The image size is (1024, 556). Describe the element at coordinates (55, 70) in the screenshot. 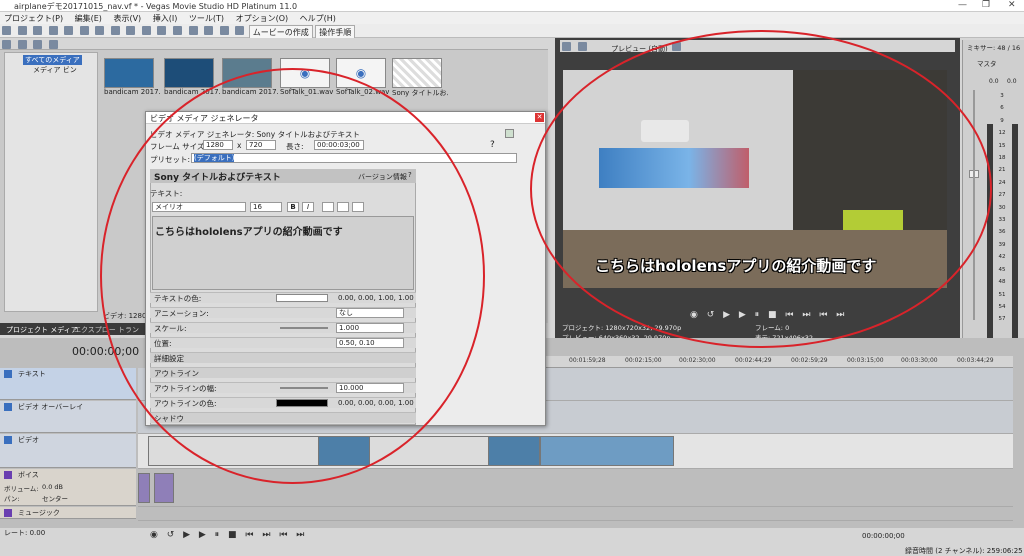

I see `tree-media-bin: メディア ビン` at that location.